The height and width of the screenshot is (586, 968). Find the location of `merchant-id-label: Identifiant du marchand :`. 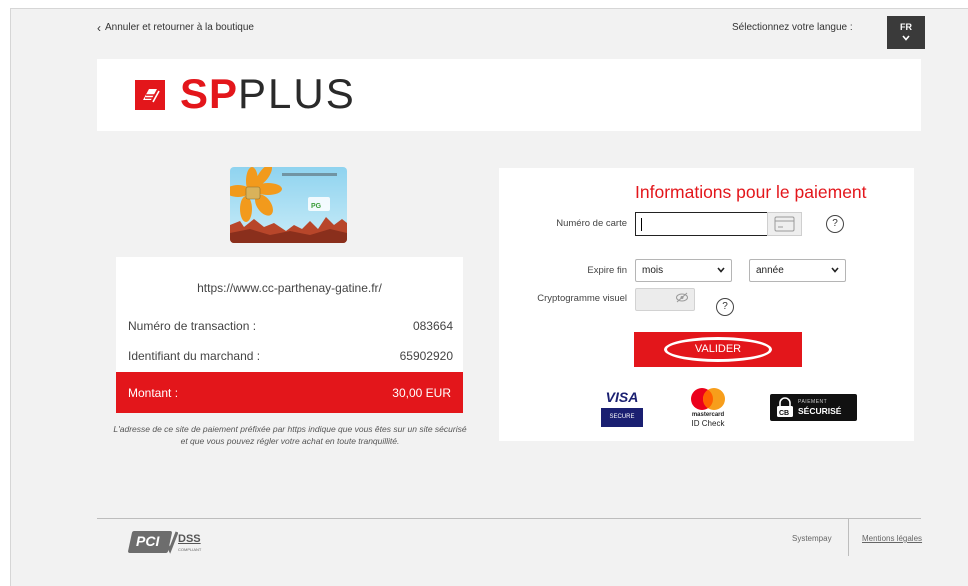

merchant-id-label: Identifiant du marchand : is located at coordinates (194, 356).